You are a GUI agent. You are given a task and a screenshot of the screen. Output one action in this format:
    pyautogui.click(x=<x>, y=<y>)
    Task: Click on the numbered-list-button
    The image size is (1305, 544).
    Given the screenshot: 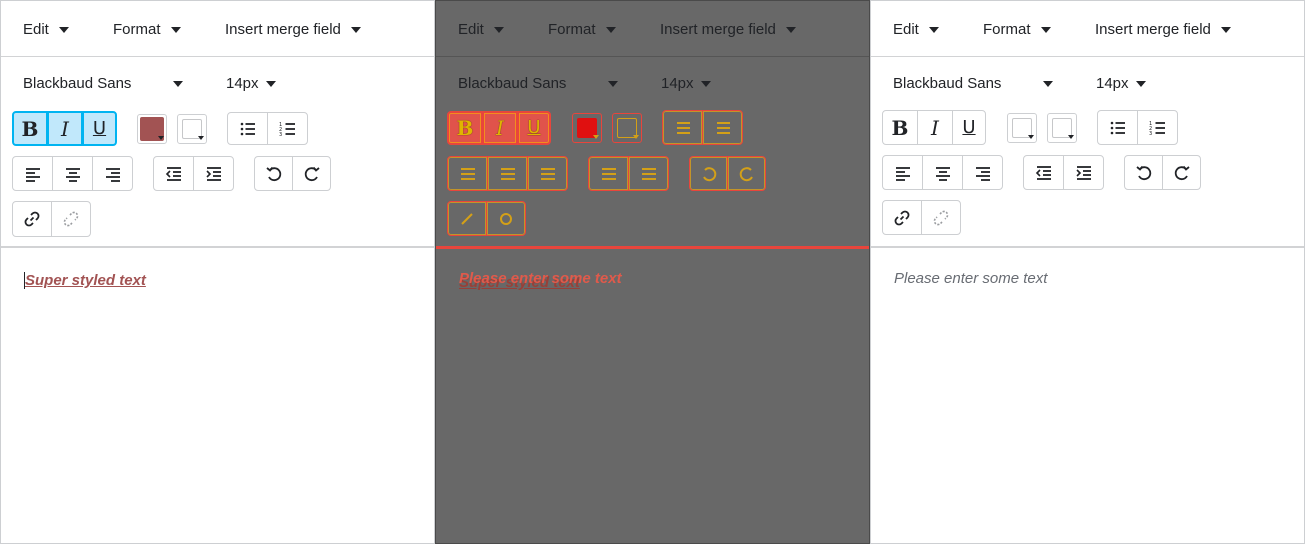 What is the action you would take?
    pyautogui.click(x=722, y=127)
    